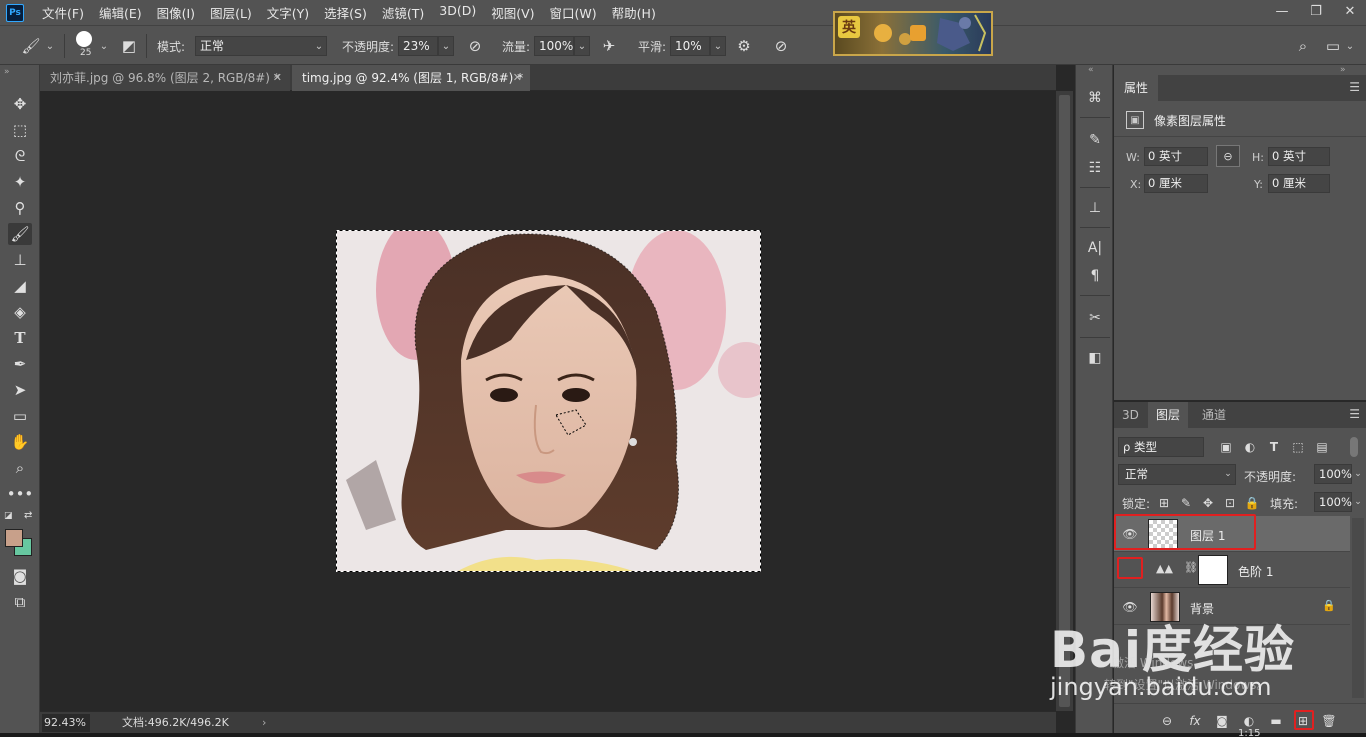 The width and height of the screenshot is (1366, 737). What do you see at coordinates (288, 12) in the screenshot?
I see `menu-type: 文字(Y)` at bounding box center [288, 12].